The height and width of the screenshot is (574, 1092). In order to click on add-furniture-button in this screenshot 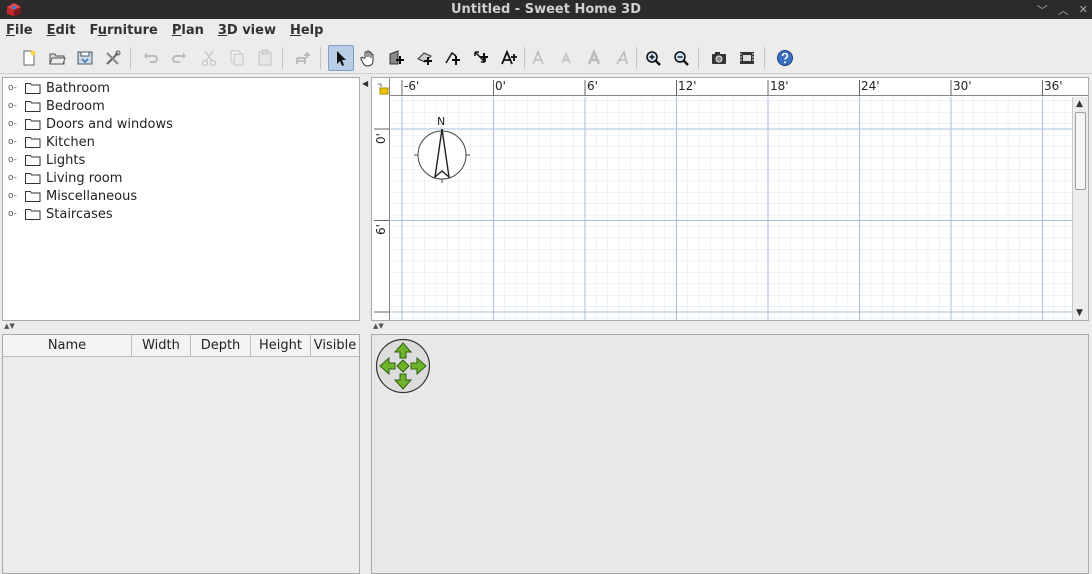, I will do `click(303, 58)`.